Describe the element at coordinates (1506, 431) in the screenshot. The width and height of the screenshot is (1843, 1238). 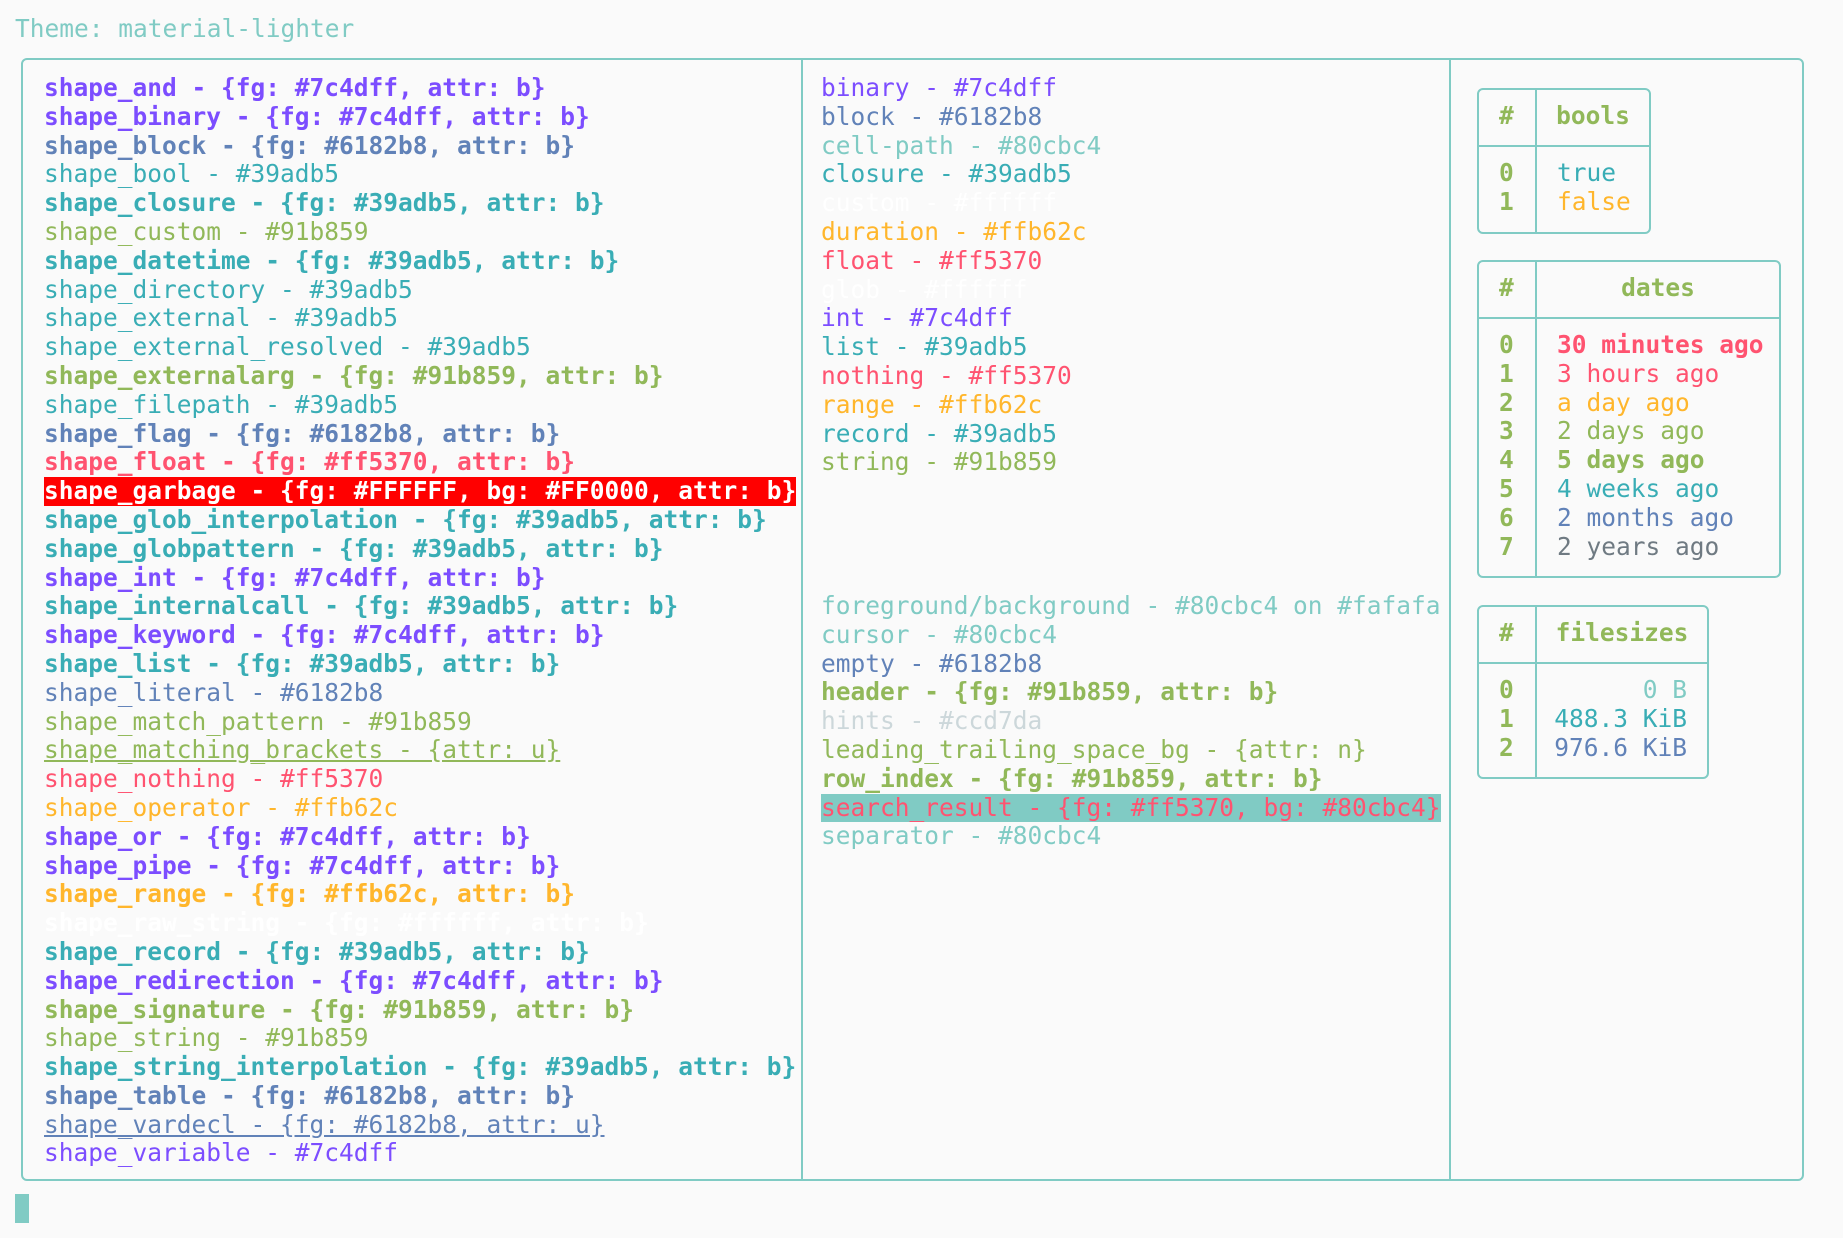
I see `table-row-index: 3` at that location.